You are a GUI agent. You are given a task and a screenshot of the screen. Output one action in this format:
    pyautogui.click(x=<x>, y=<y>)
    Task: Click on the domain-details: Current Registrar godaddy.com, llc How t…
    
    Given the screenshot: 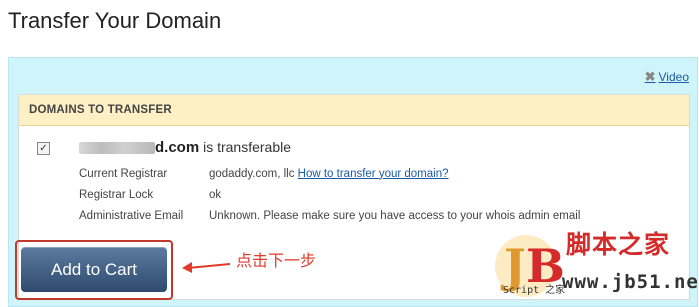 What is the action you would take?
    pyautogui.click(x=329, y=194)
    